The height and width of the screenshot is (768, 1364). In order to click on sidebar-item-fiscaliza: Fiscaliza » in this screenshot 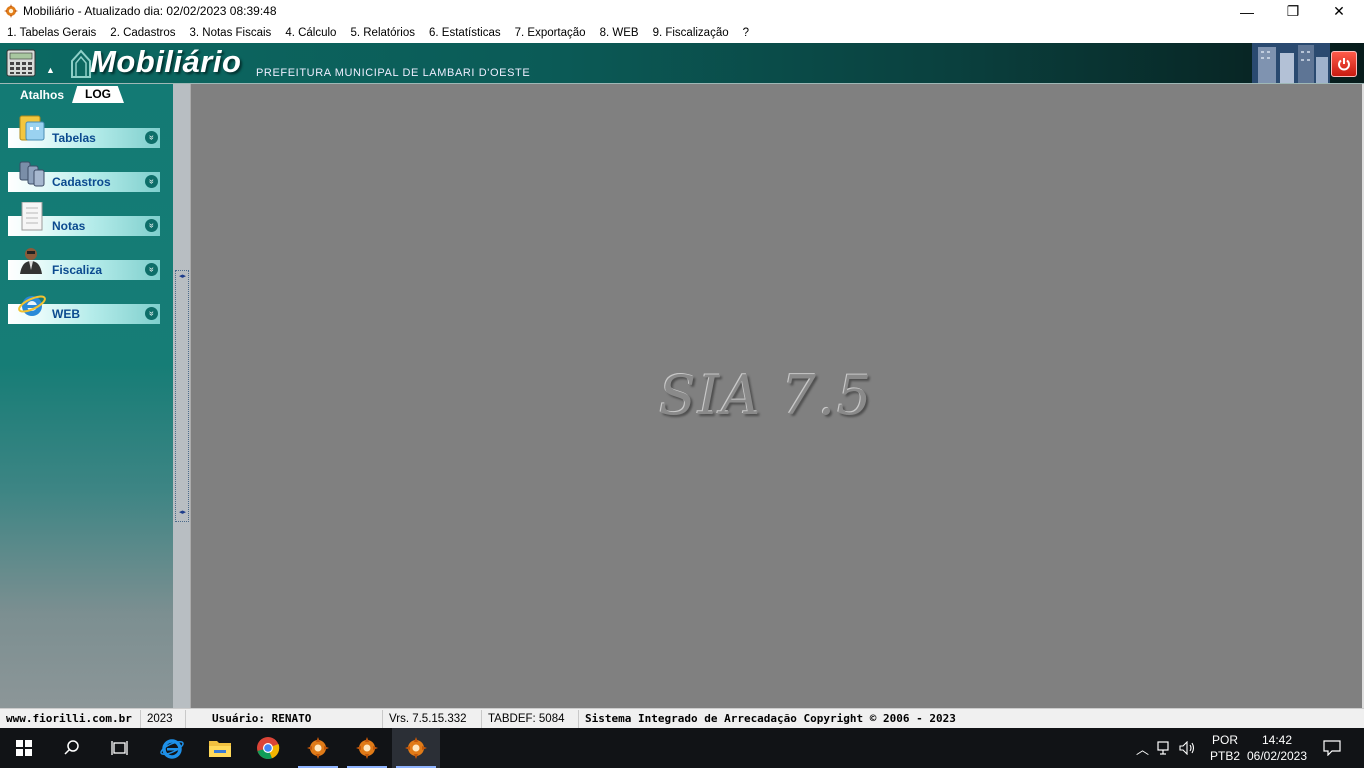, I will do `click(84, 264)`.